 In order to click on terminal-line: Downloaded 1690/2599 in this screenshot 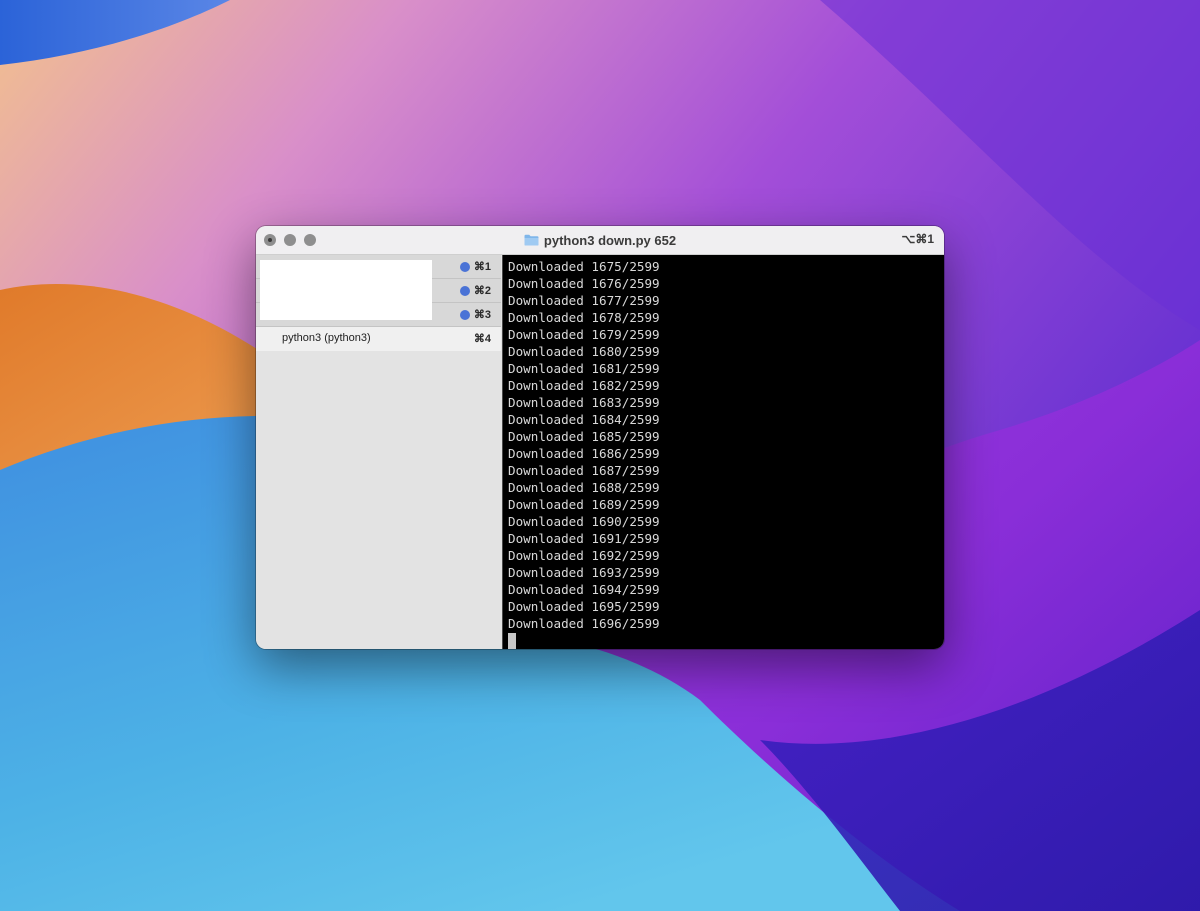, I will do `click(584, 521)`.